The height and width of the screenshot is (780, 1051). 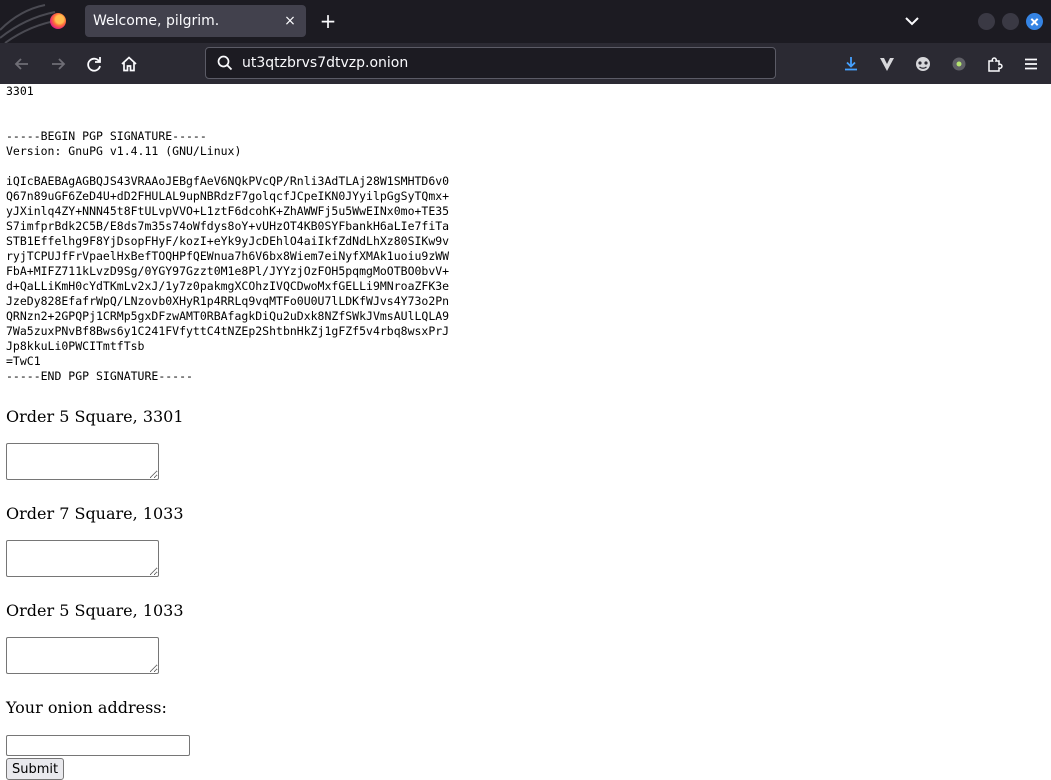 I want to click on onion-address-input, so click(x=98, y=745).